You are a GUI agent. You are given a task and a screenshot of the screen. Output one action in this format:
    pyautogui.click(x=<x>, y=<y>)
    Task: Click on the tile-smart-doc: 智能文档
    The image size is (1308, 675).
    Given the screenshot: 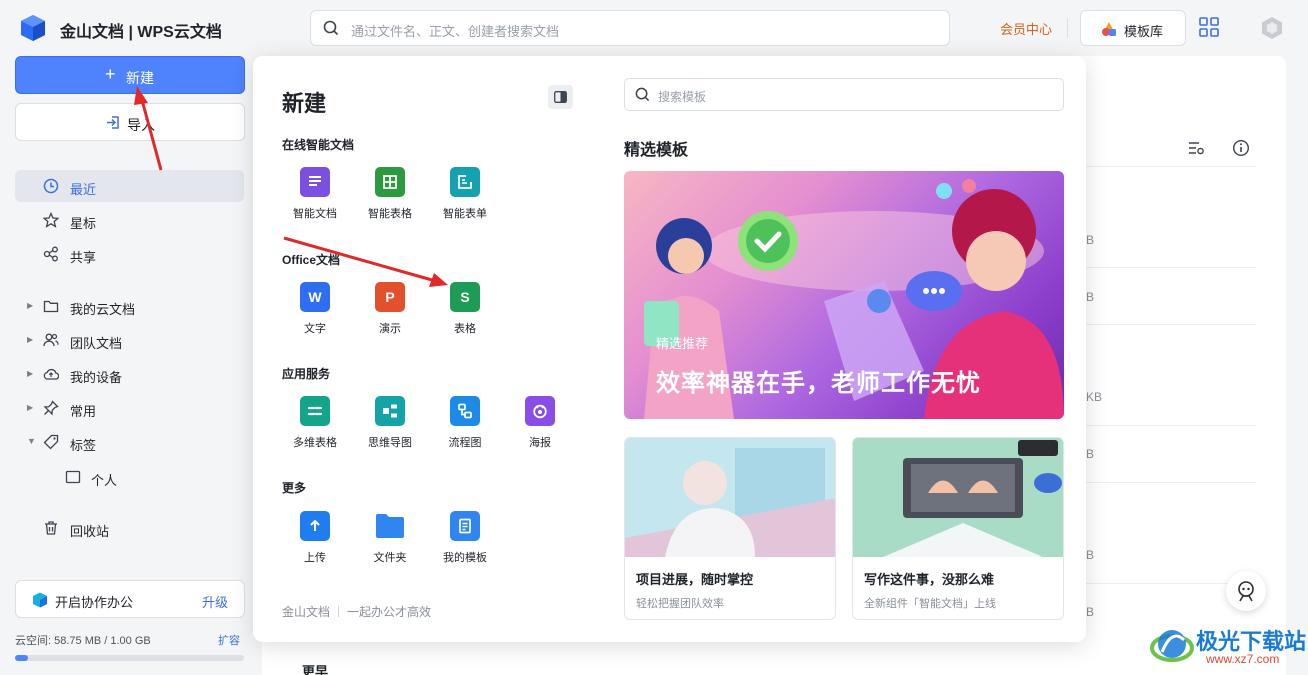 What is the action you would take?
    pyautogui.click(x=315, y=193)
    